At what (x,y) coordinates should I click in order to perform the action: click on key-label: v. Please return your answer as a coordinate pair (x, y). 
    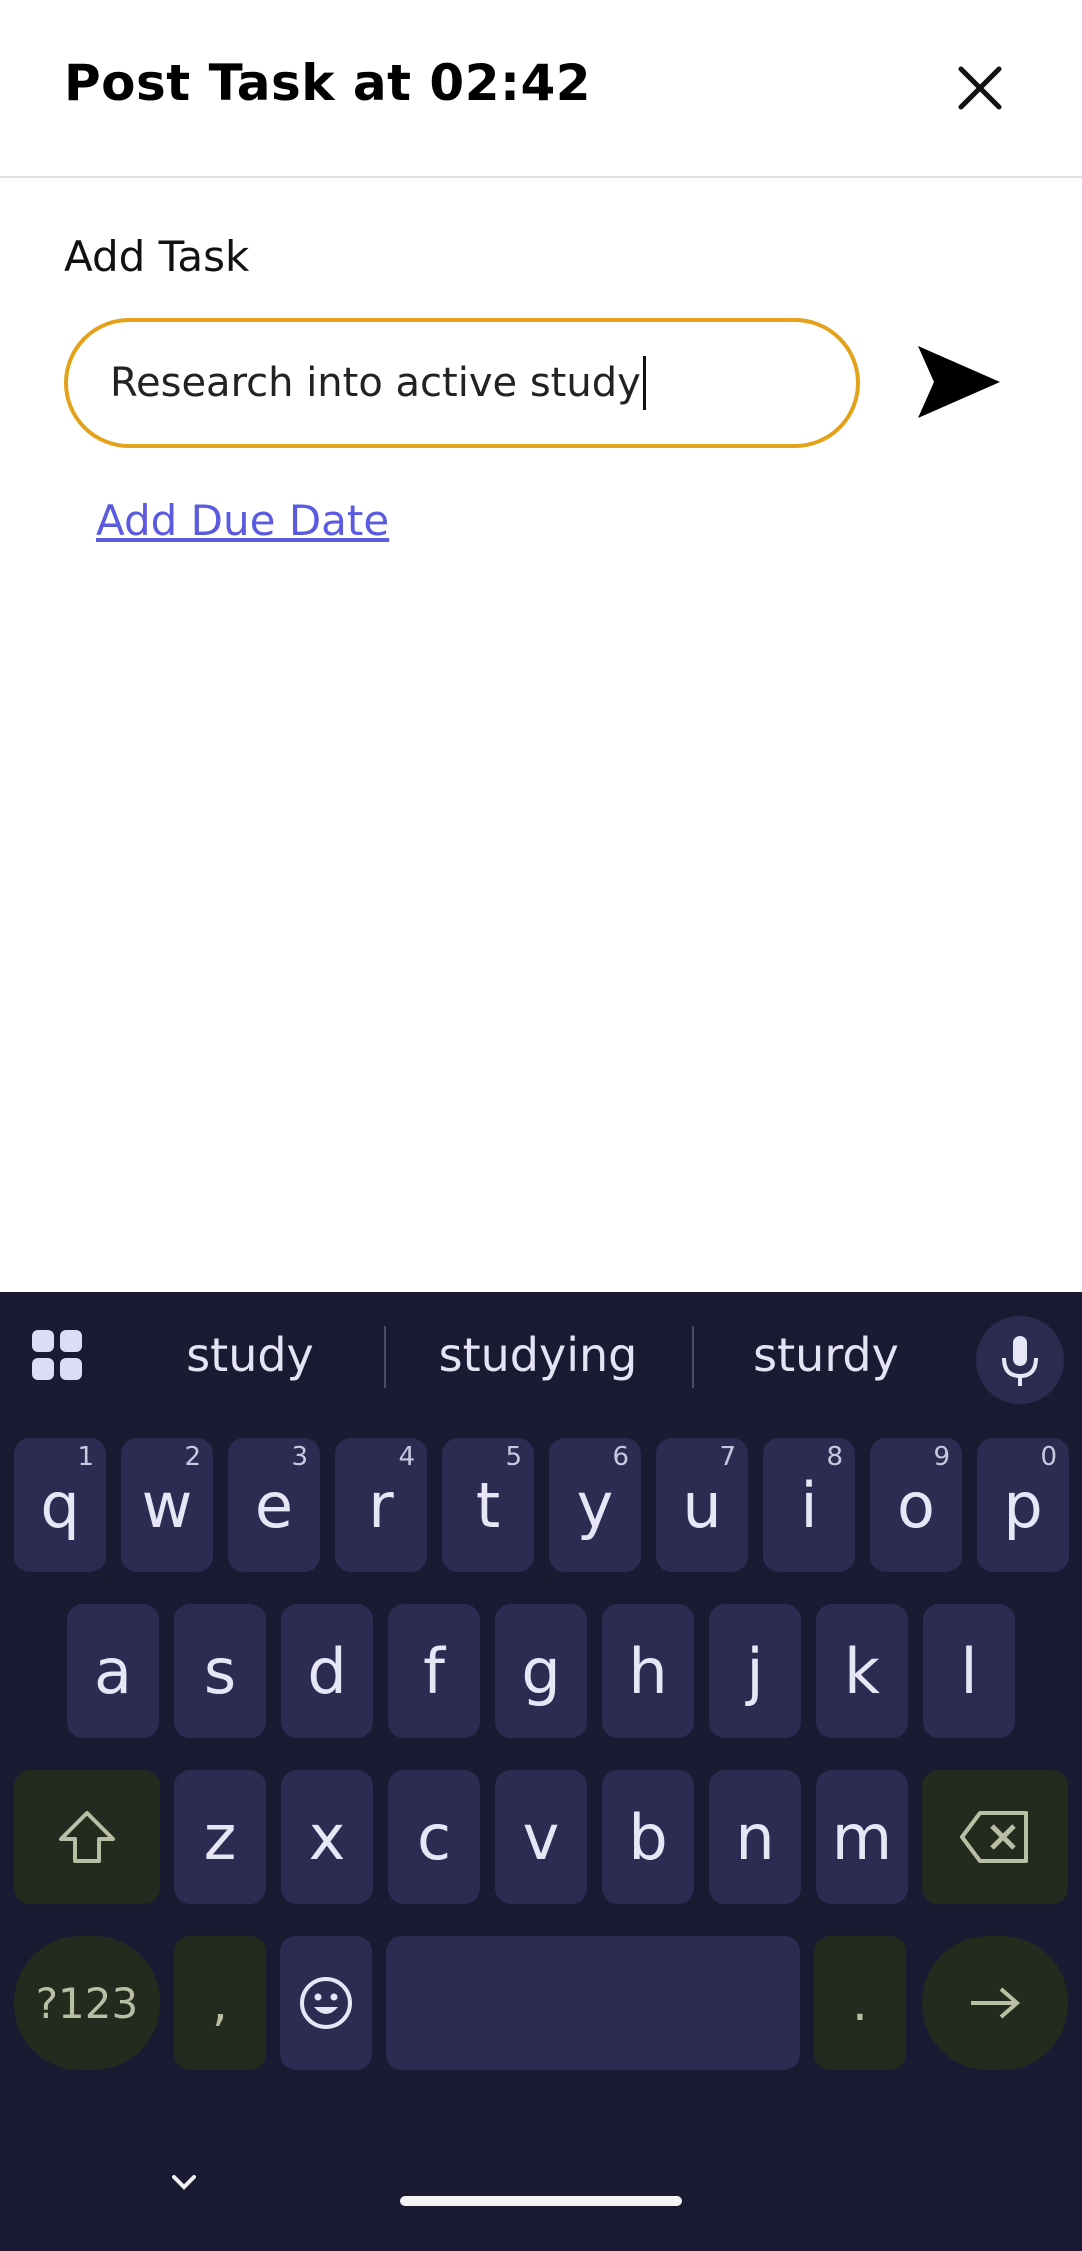
    Looking at the image, I should click on (541, 1837).